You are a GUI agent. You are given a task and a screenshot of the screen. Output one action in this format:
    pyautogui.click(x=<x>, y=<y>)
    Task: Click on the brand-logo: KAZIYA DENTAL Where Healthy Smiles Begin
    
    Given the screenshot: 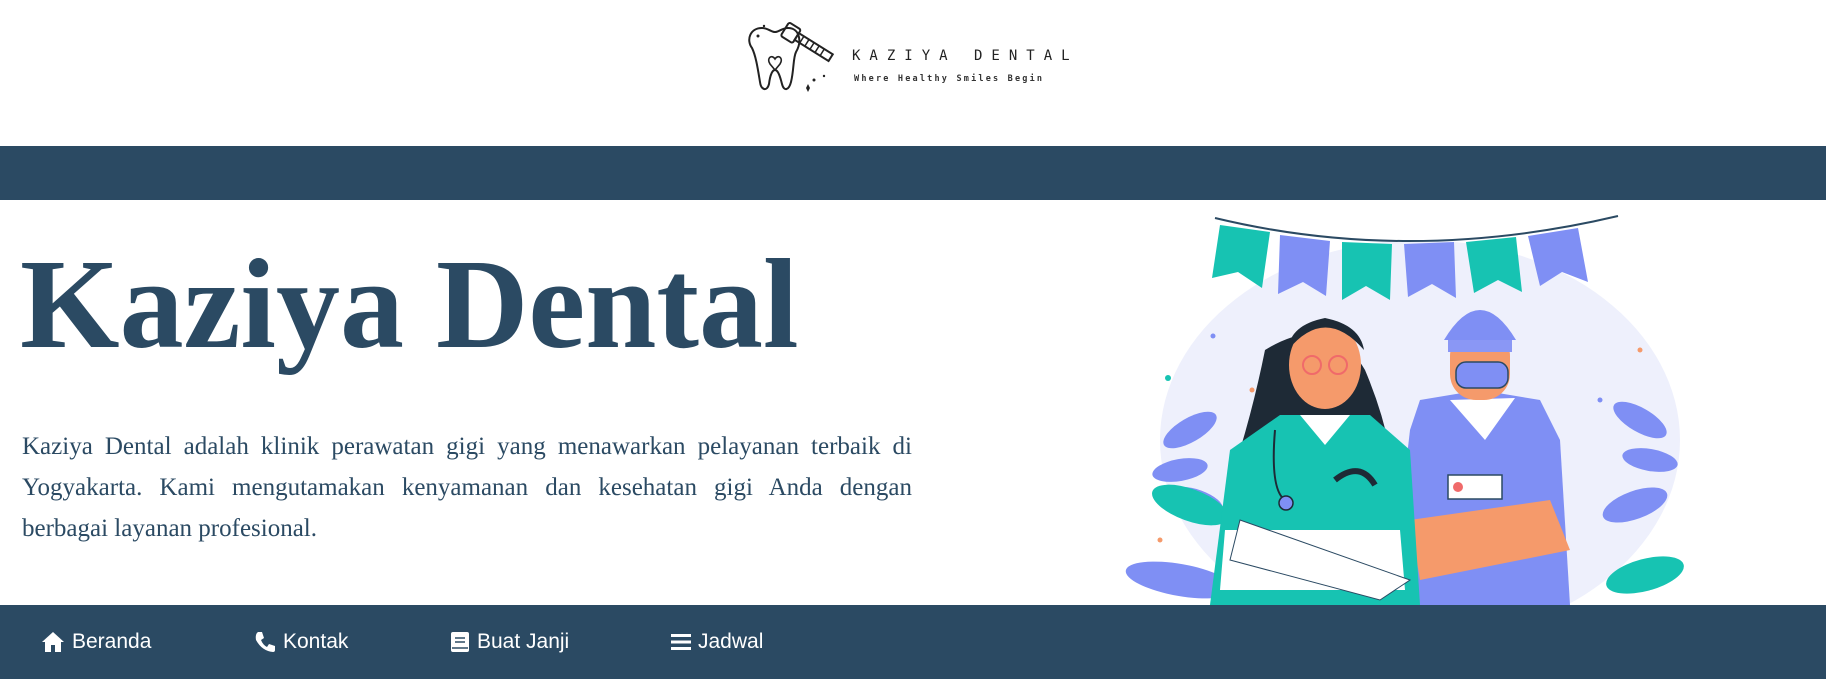 What is the action you would take?
    pyautogui.click(x=907, y=61)
    